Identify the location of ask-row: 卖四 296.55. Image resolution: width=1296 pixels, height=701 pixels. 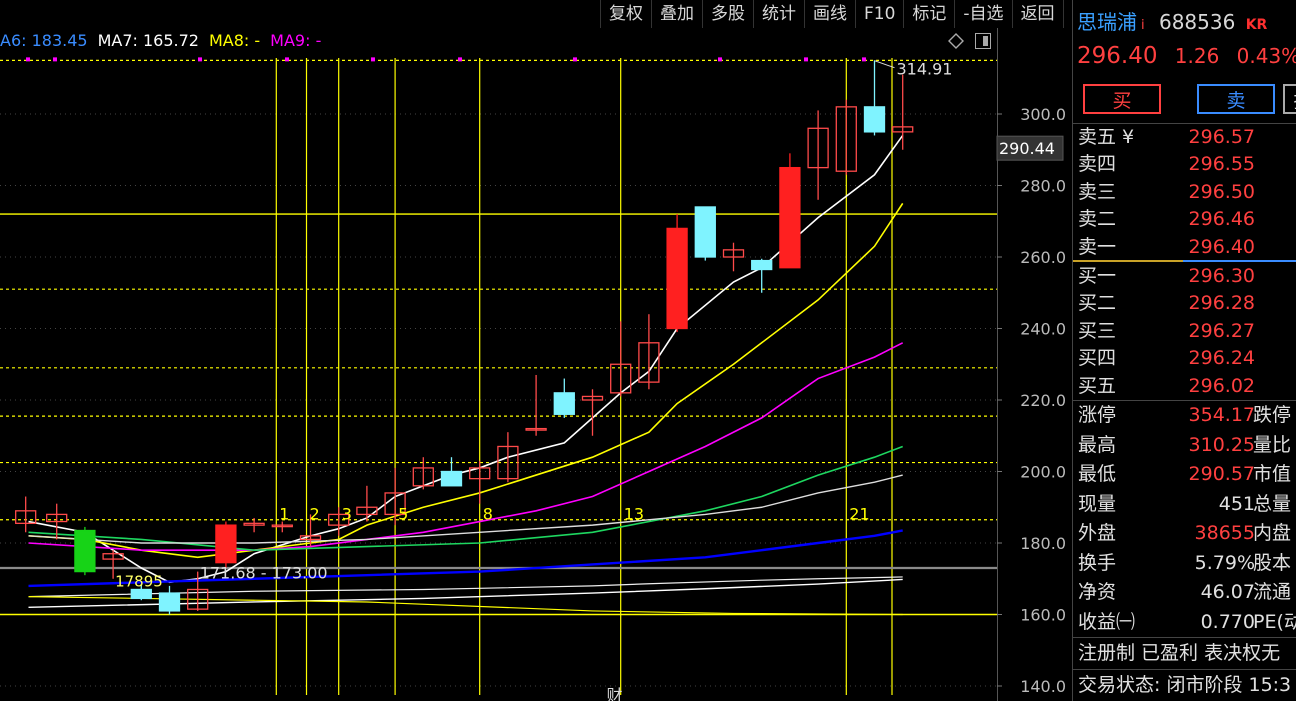
(1184, 164).